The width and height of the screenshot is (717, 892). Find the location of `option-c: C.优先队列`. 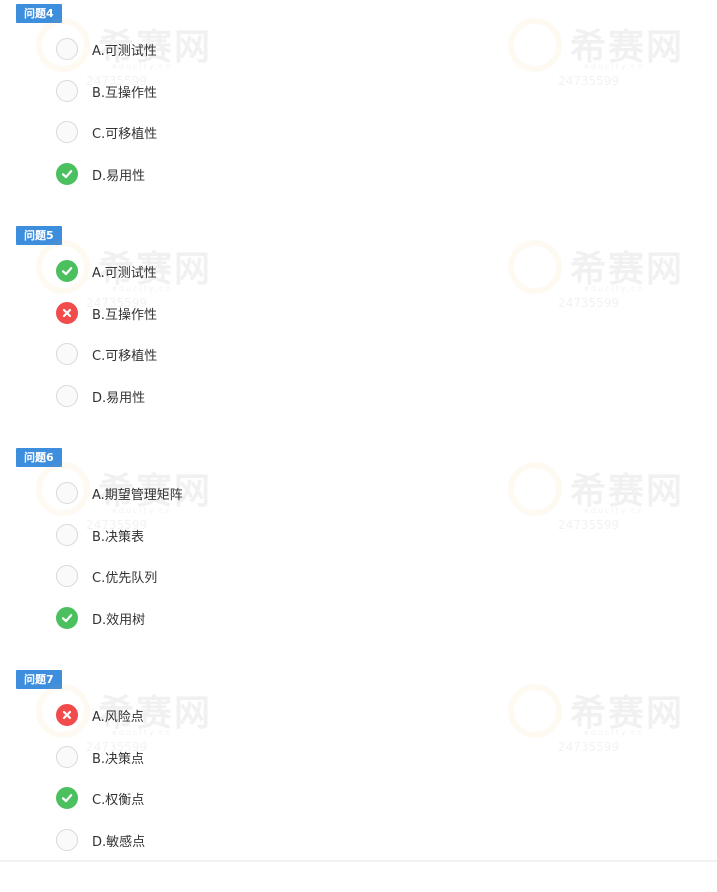

option-c: C.优先队列 is located at coordinates (106, 576).